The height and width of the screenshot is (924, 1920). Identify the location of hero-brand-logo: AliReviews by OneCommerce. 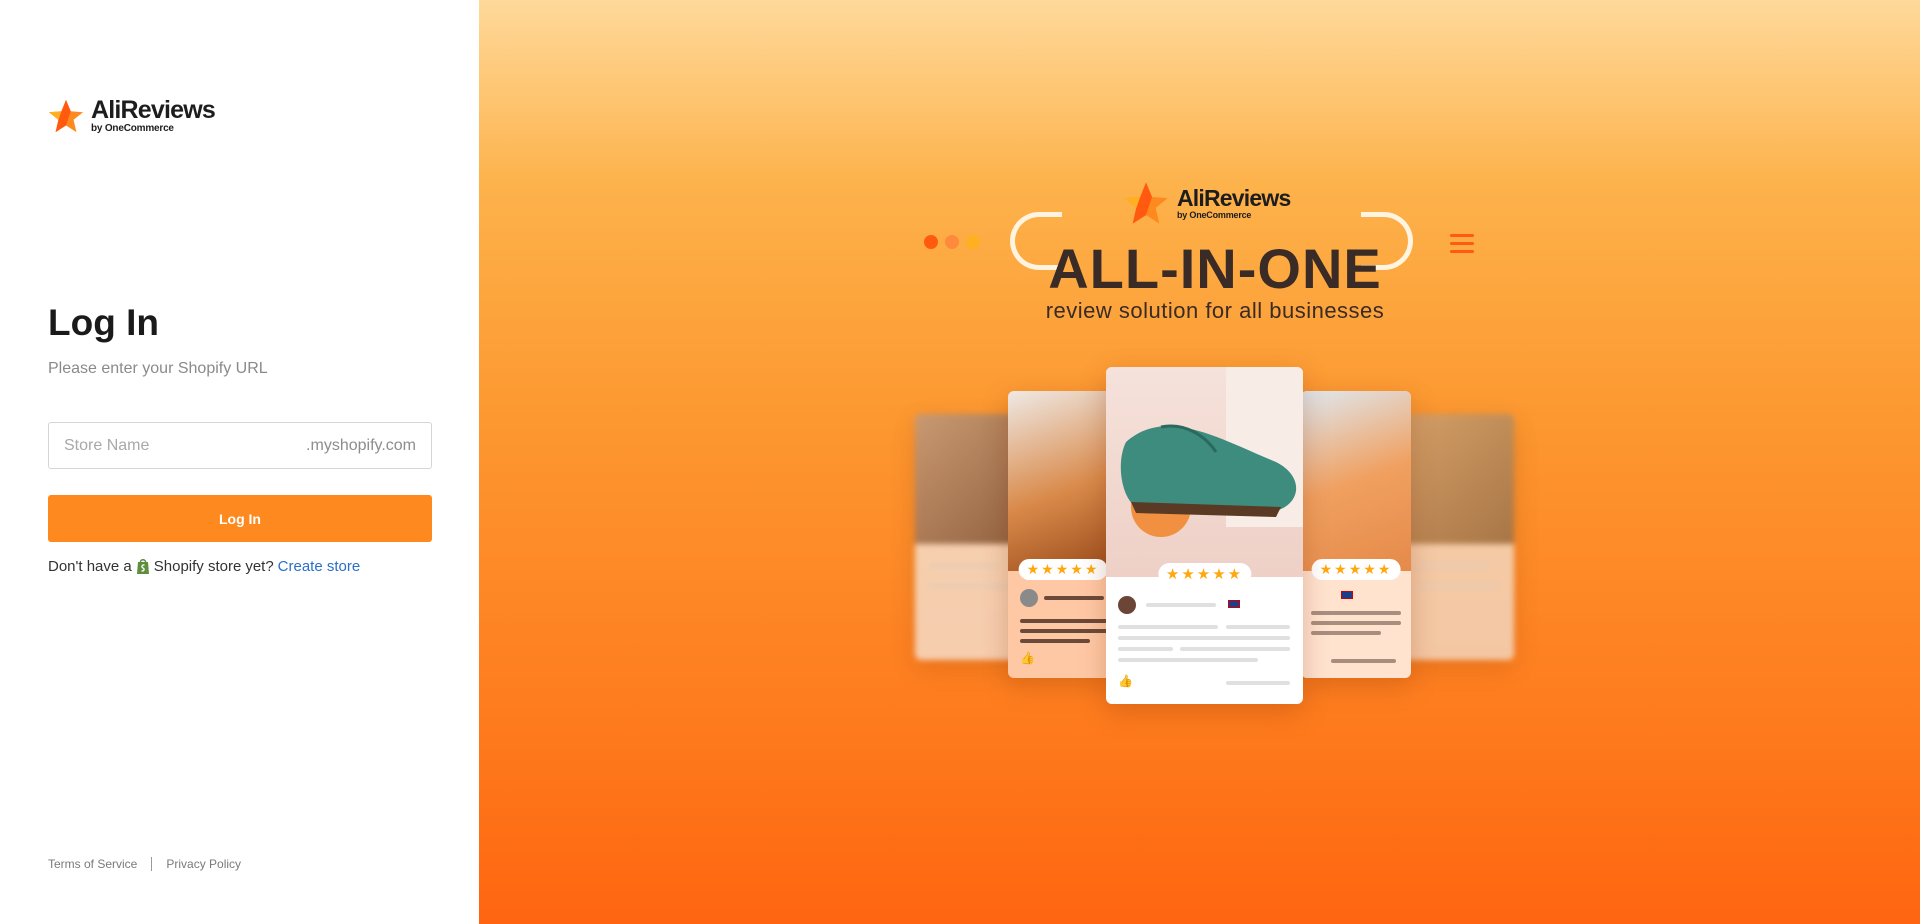
(1206, 203).